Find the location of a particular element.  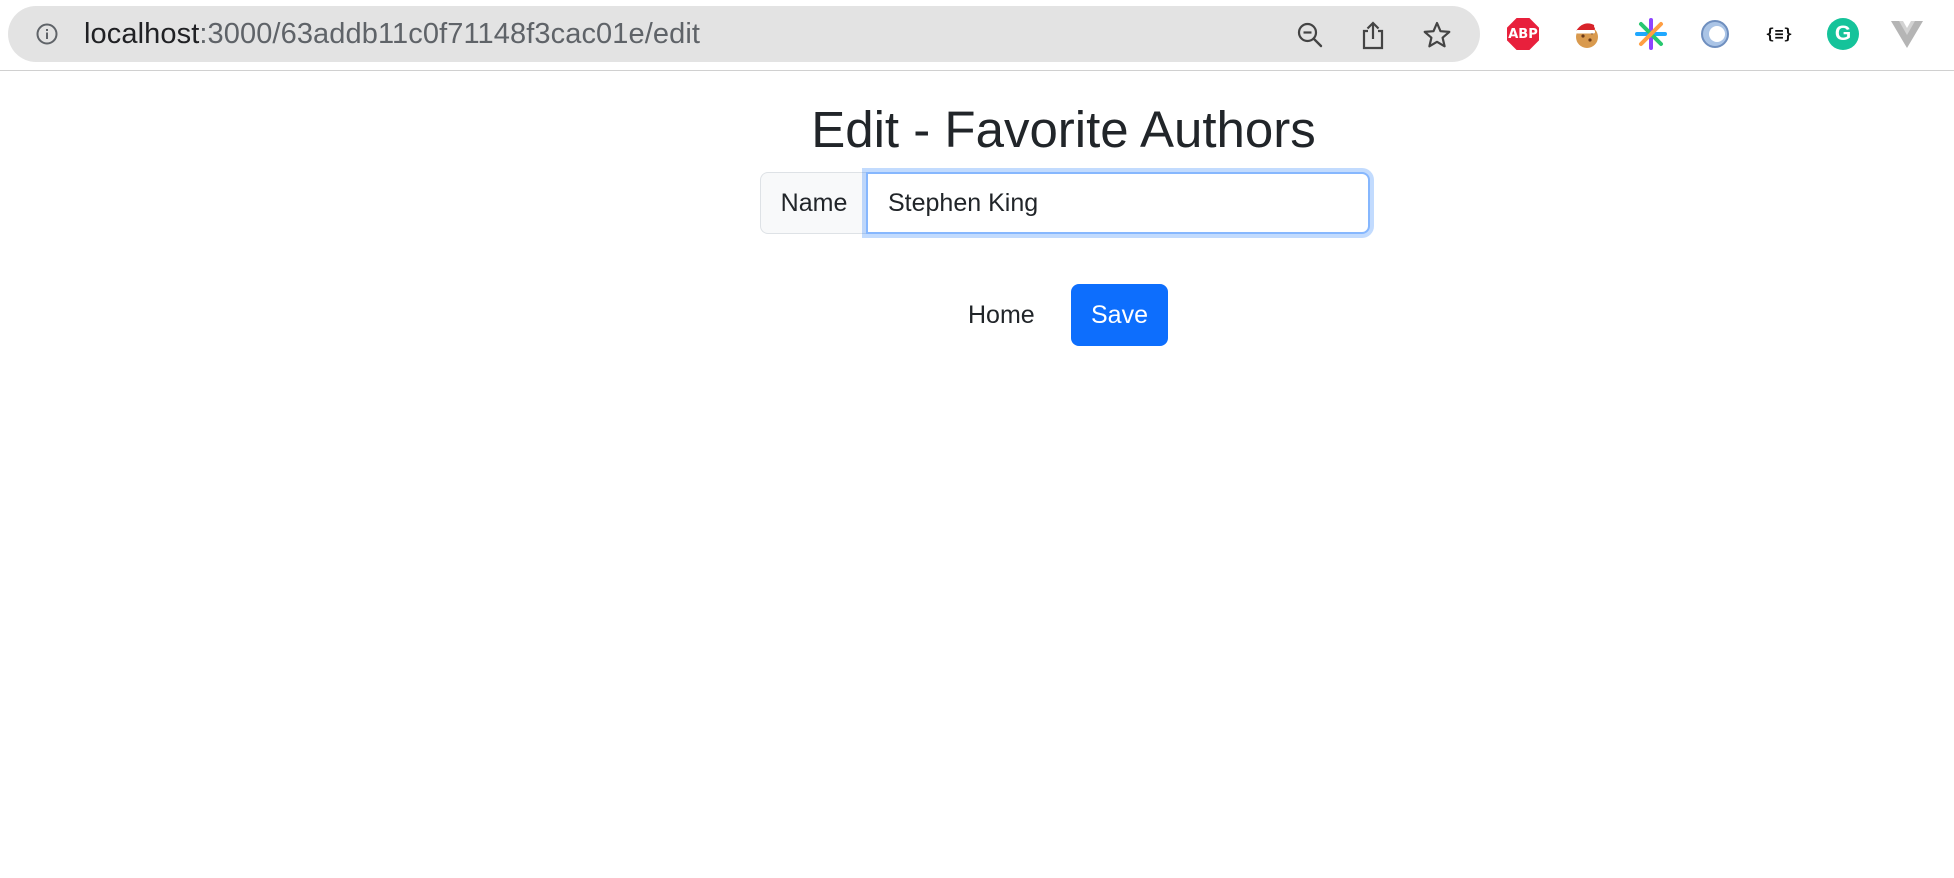

ring-extension-icon is located at coordinates (1715, 34).